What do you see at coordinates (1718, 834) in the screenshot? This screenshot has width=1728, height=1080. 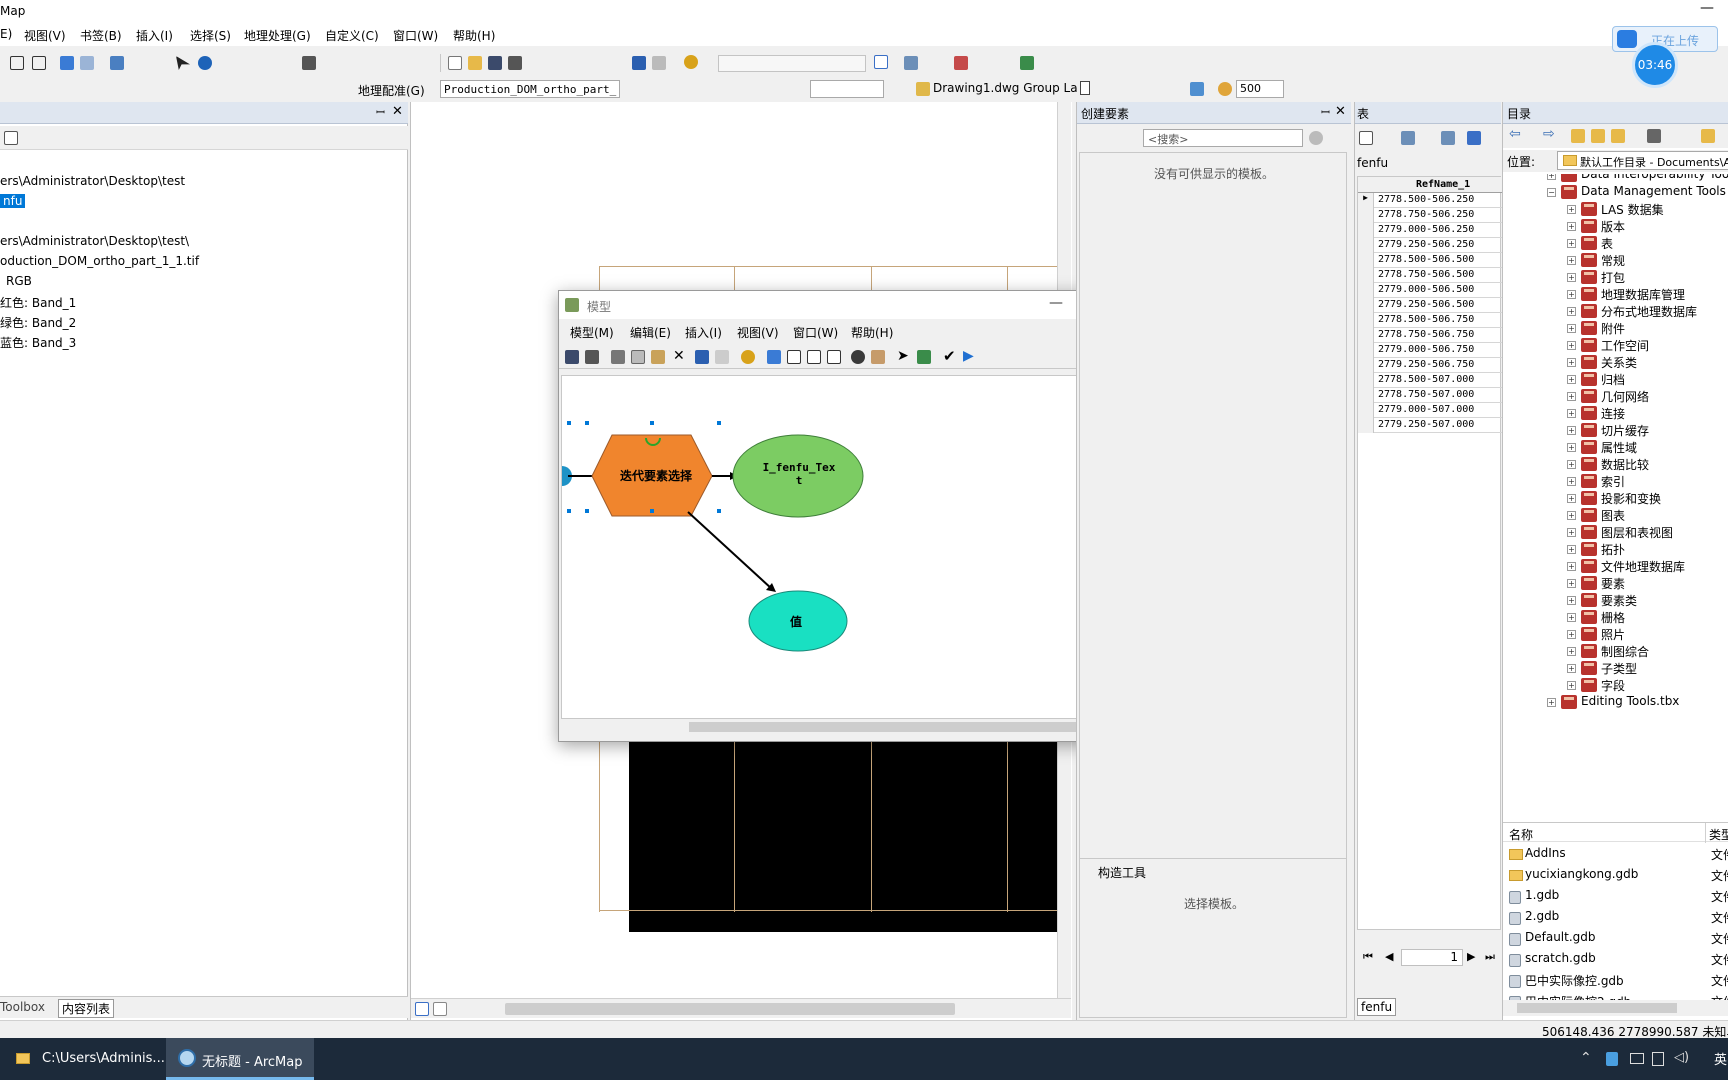 I see `column-type: 类型` at bounding box center [1718, 834].